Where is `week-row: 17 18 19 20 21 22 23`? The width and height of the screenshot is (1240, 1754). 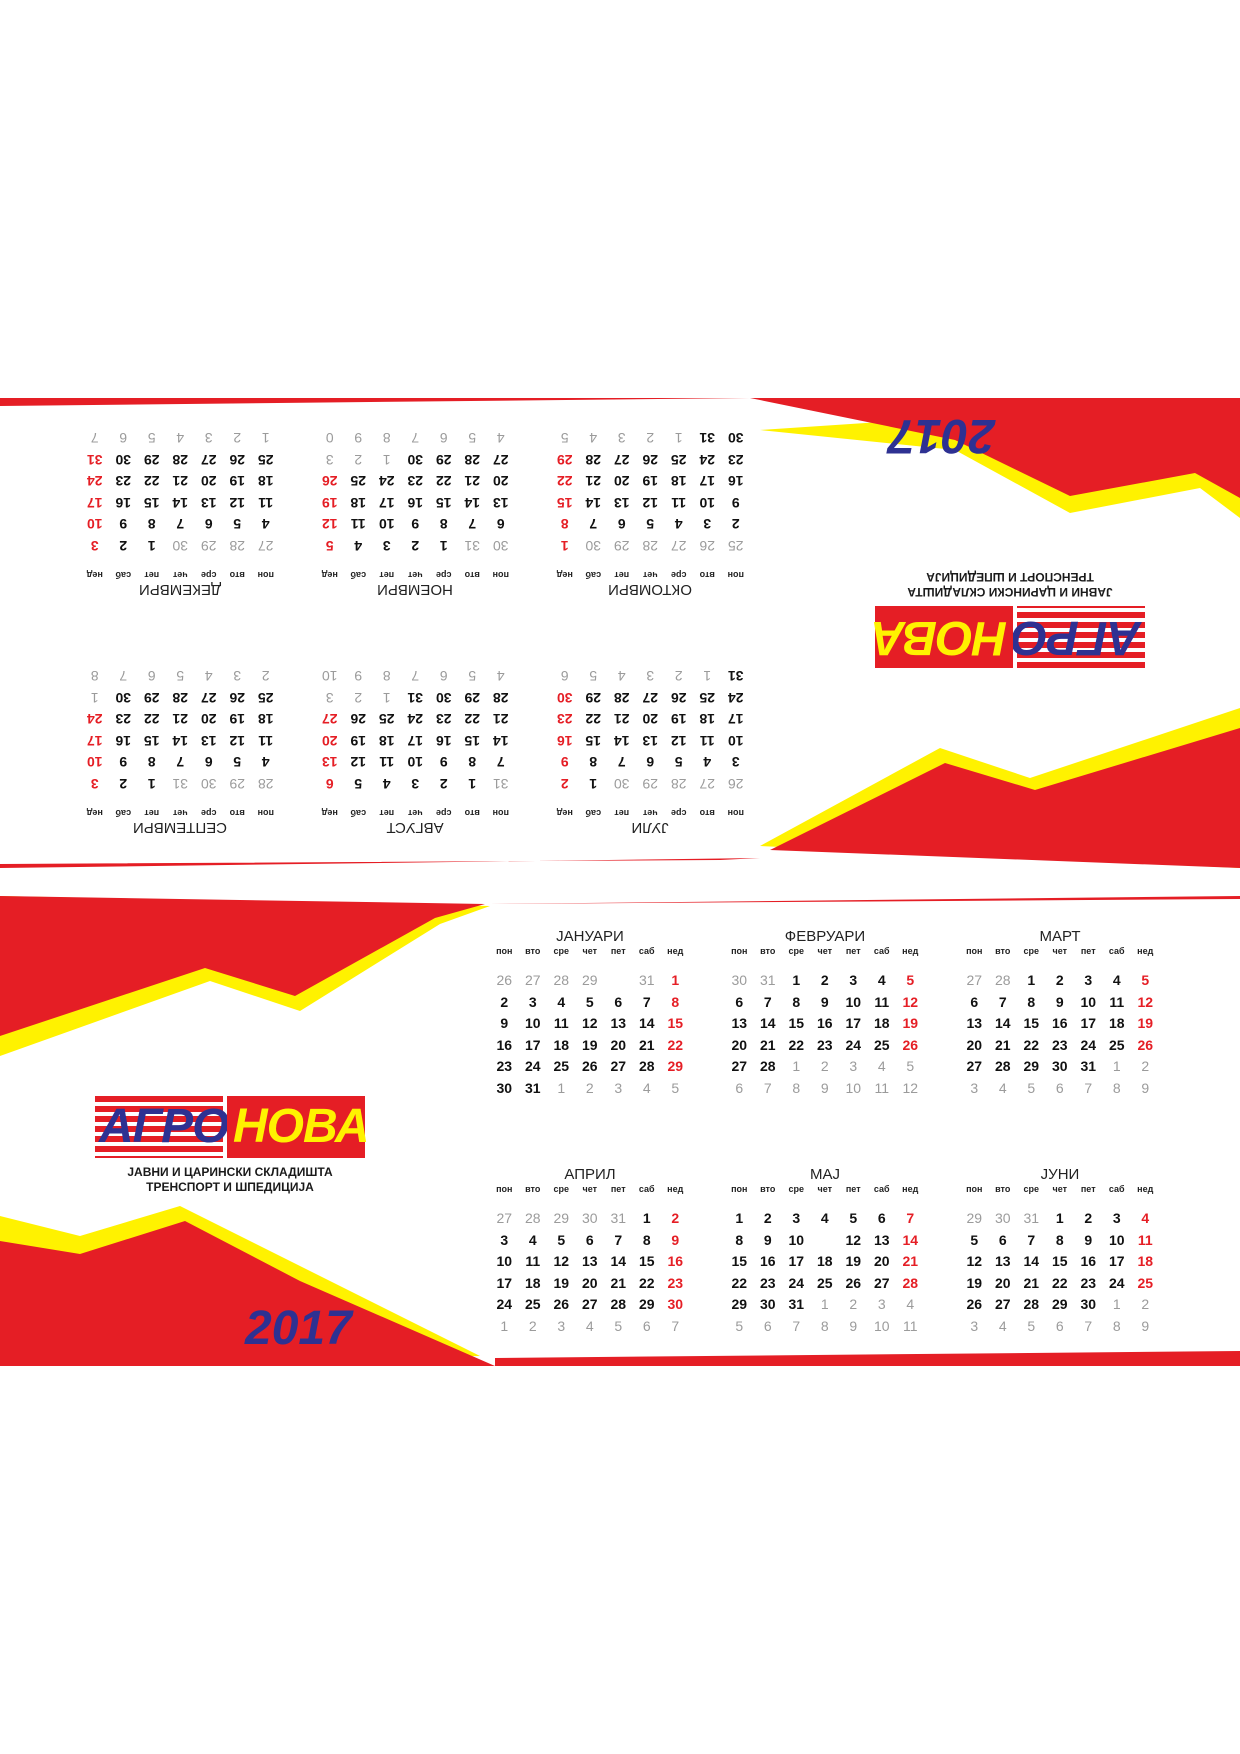
week-row: 17 18 19 20 21 22 23 is located at coordinates (590, 1284).